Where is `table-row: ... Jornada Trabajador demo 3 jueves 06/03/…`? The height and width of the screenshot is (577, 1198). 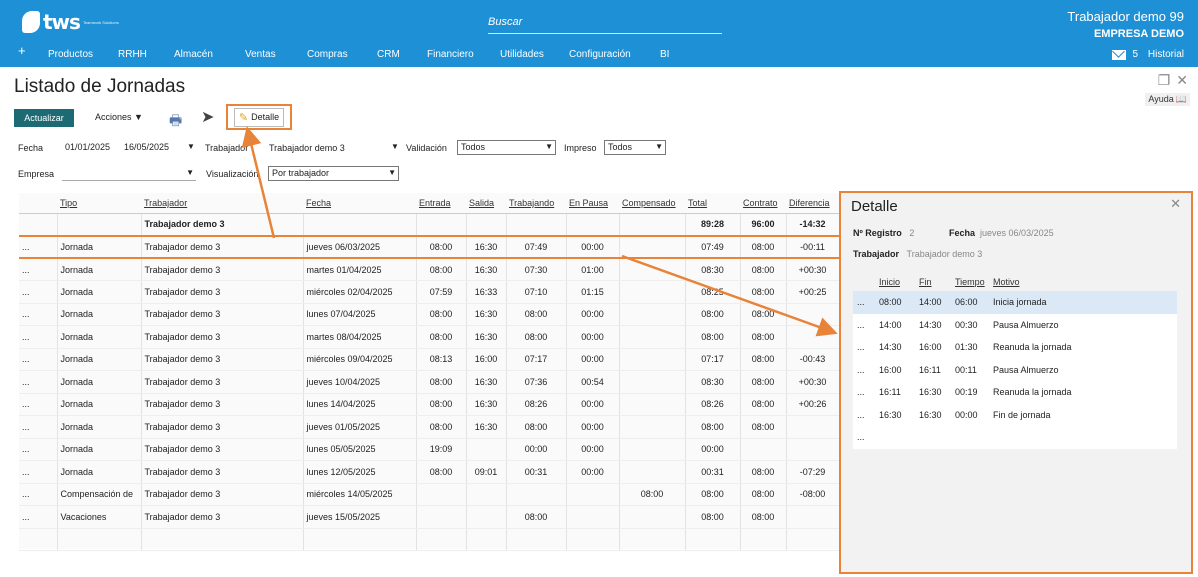
table-row: ... Jornada Trabajador demo 3 jueves 06/03/… is located at coordinates (429, 246).